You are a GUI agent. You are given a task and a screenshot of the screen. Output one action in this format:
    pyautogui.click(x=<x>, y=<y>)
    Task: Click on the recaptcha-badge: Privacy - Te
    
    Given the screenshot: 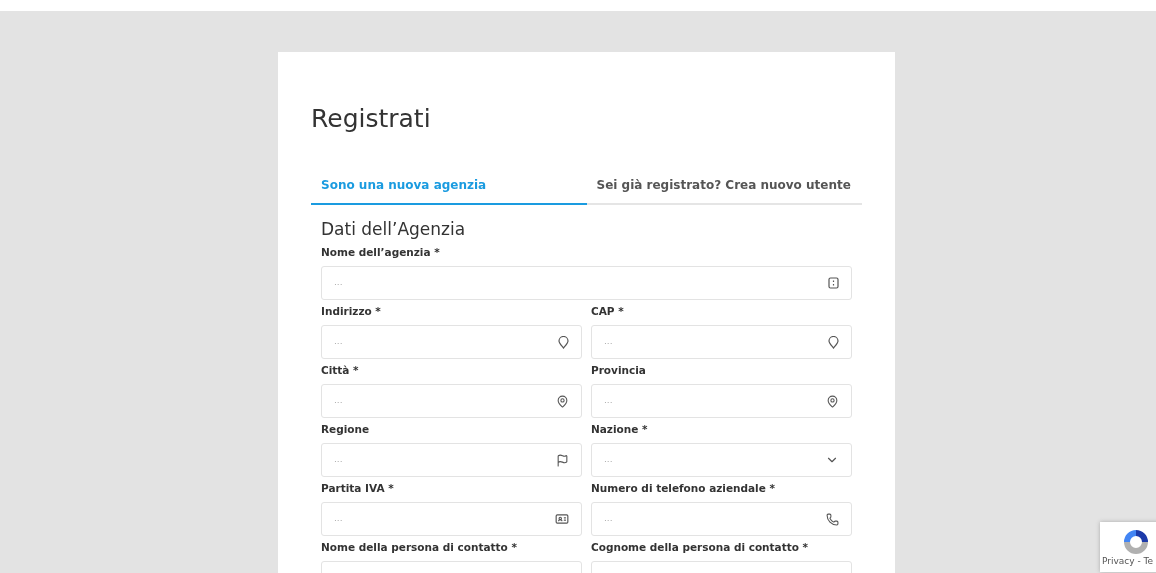 What is the action you would take?
    pyautogui.click(x=1128, y=547)
    